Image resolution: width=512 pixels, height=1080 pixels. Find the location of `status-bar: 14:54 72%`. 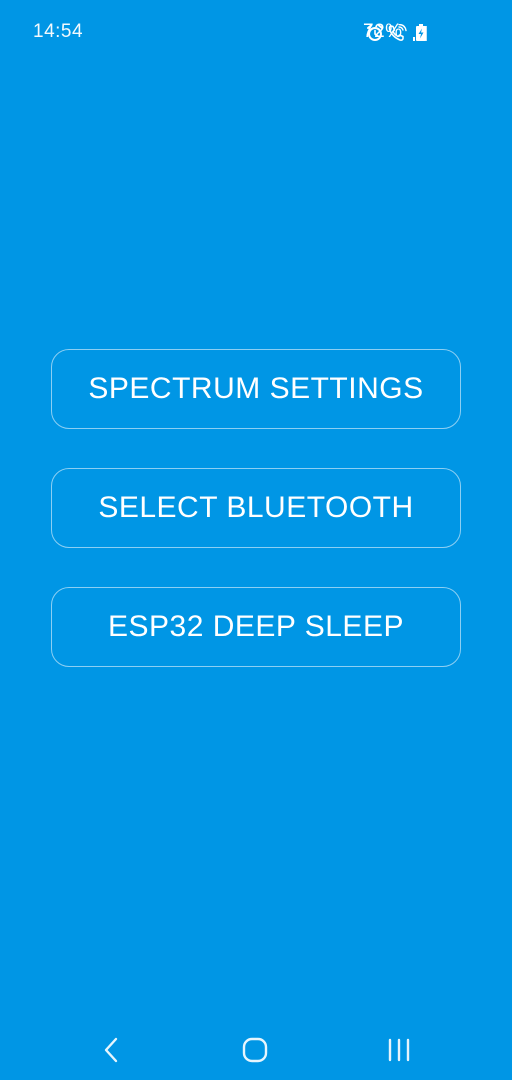

status-bar: 14:54 72% is located at coordinates (256, 33).